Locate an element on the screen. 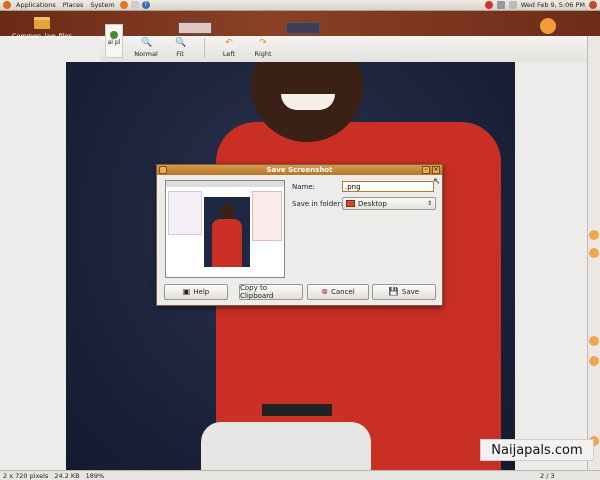 This screenshot has height=480, width=600. dialog-title: Save Screenshot is located at coordinates (299, 170).